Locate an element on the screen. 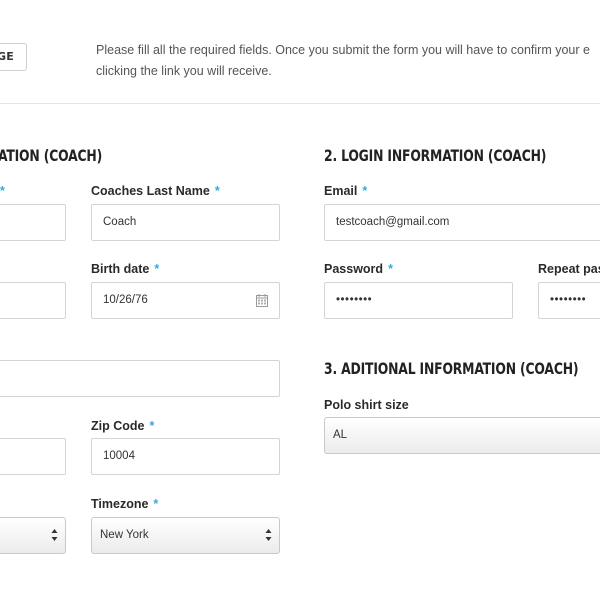 Image resolution: width=600 pixels, height=600 pixels. repeat-password-label: Repeat pas is located at coordinates (569, 269).